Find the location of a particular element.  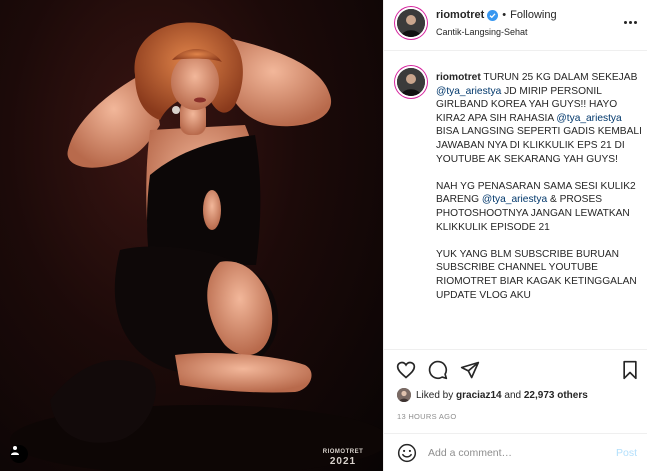

likes-prefix: Liked by is located at coordinates (435, 395).